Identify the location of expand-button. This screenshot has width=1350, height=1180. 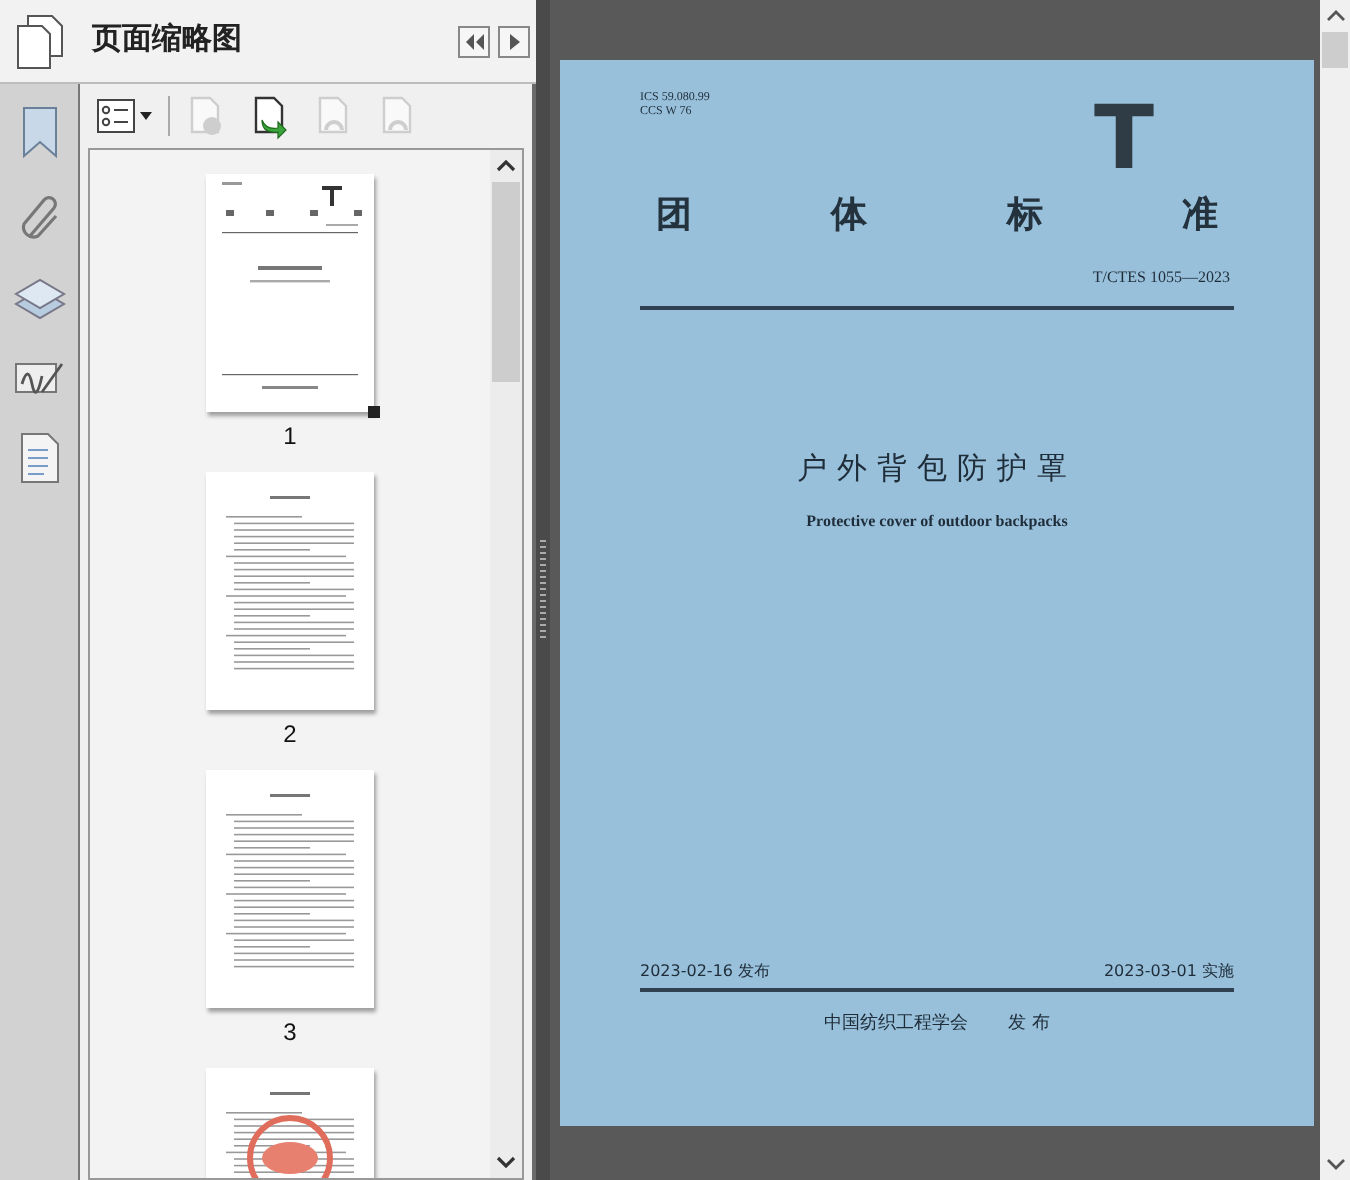
(514, 41).